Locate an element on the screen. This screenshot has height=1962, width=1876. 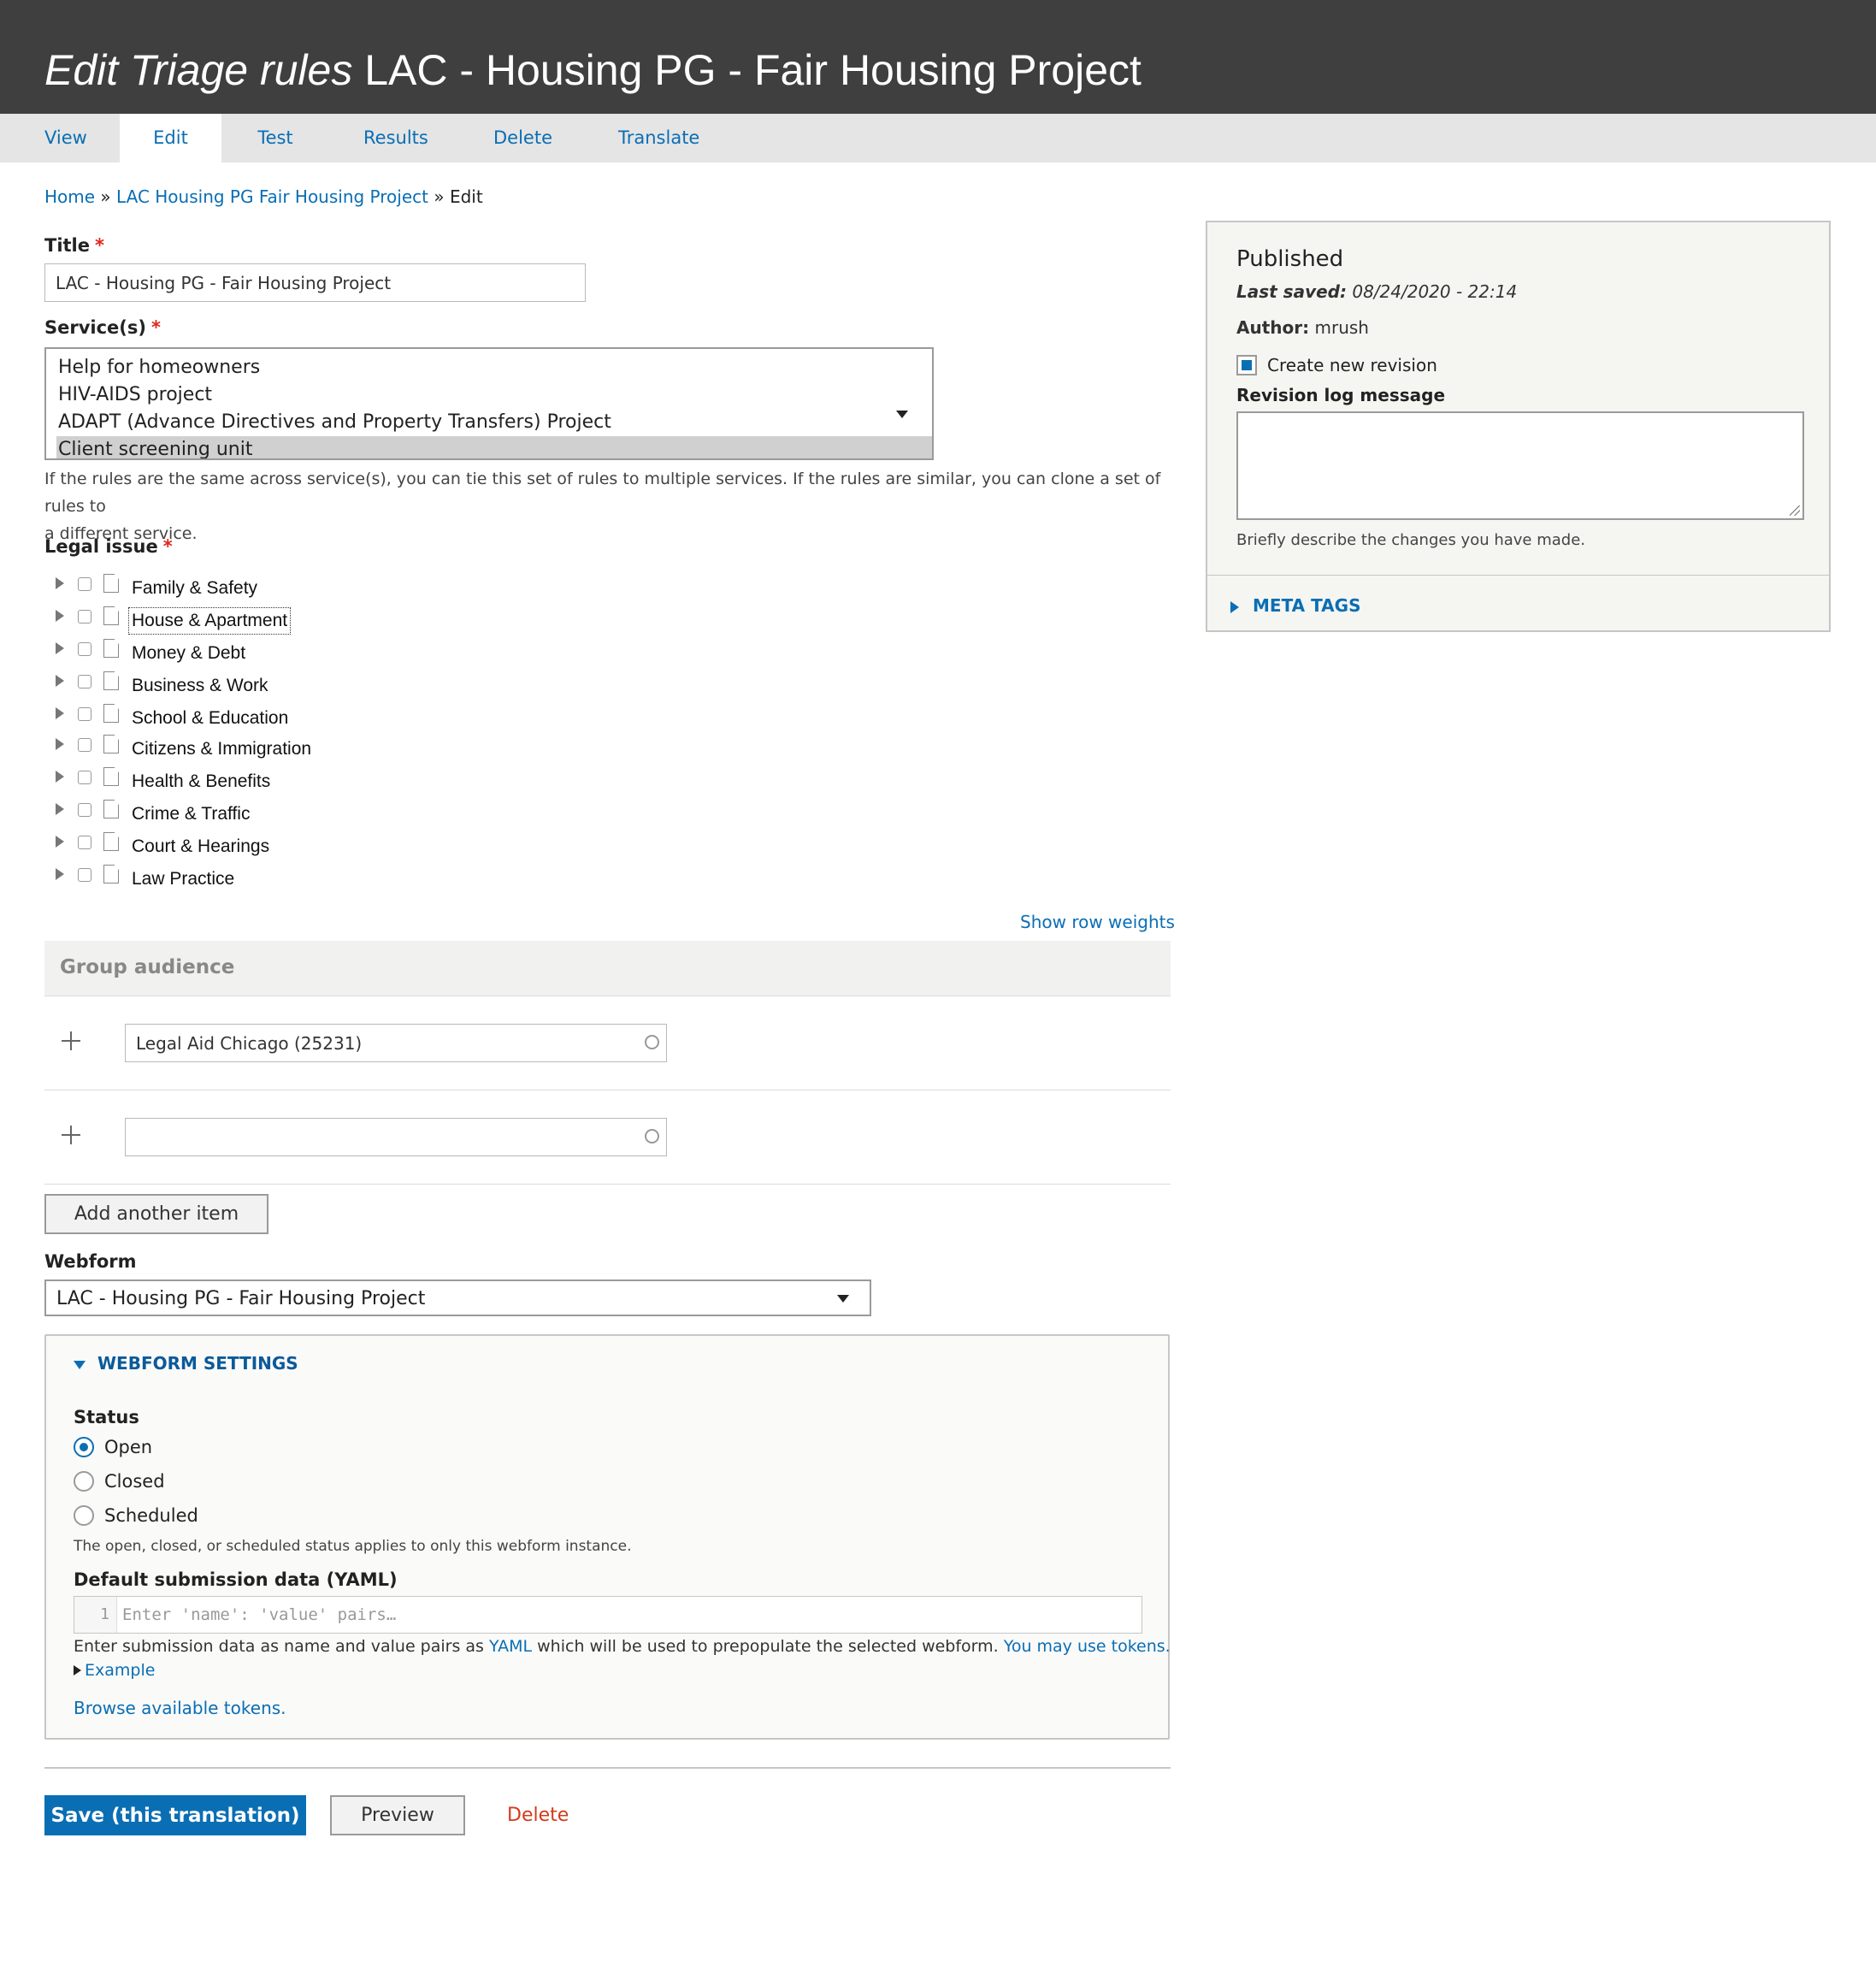
status-radio-open is located at coordinates (84, 1447).